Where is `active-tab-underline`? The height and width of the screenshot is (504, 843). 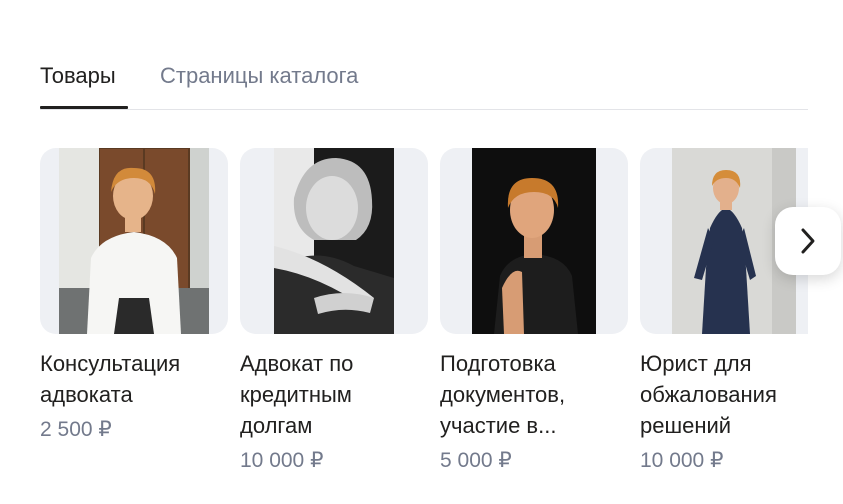
active-tab-underline is located at coordinates (84, 107).